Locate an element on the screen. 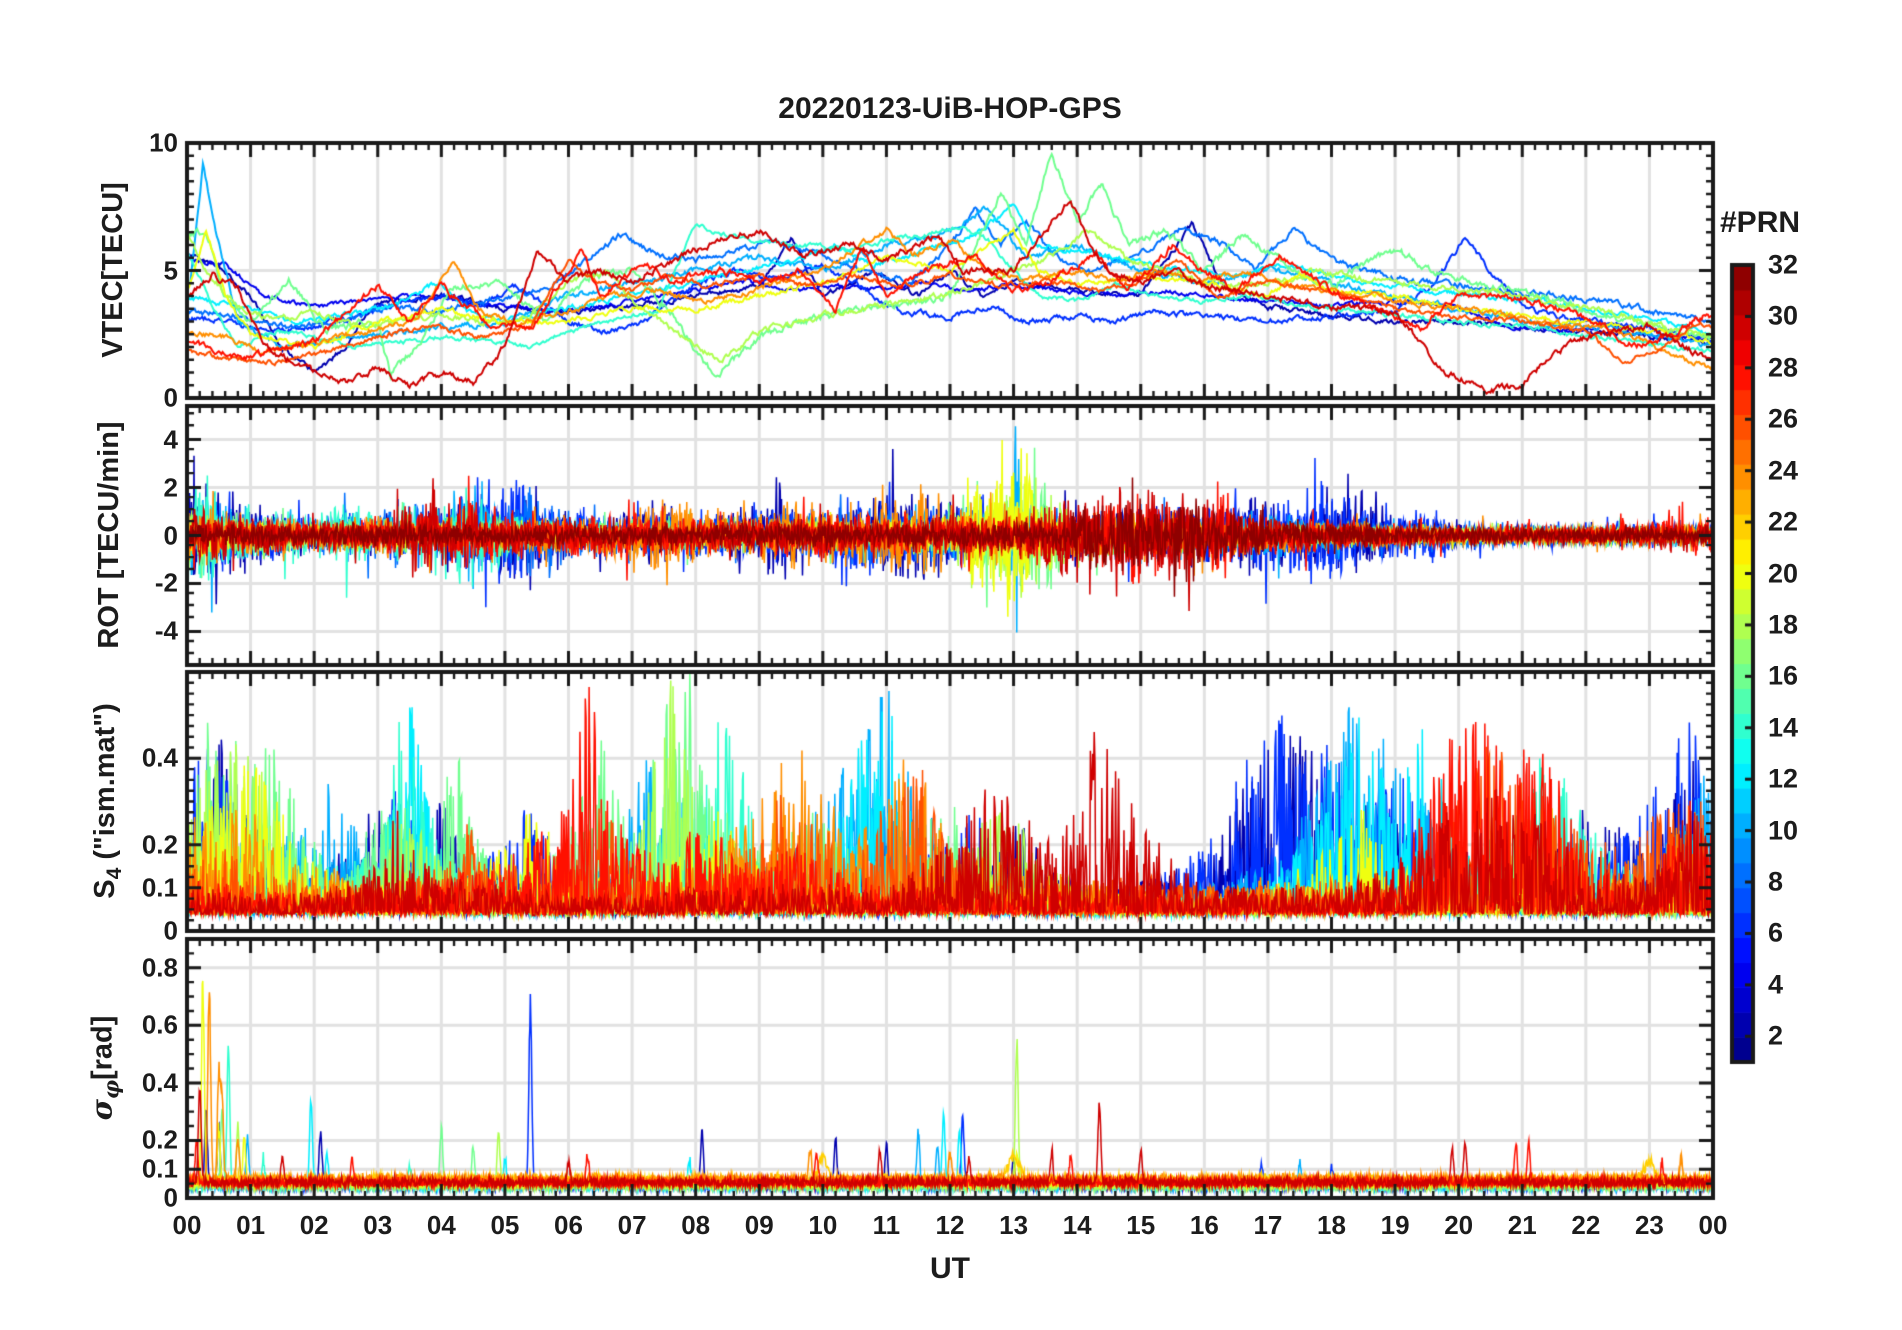  x-axis-label: UT is located at coordinates (950, 1268).